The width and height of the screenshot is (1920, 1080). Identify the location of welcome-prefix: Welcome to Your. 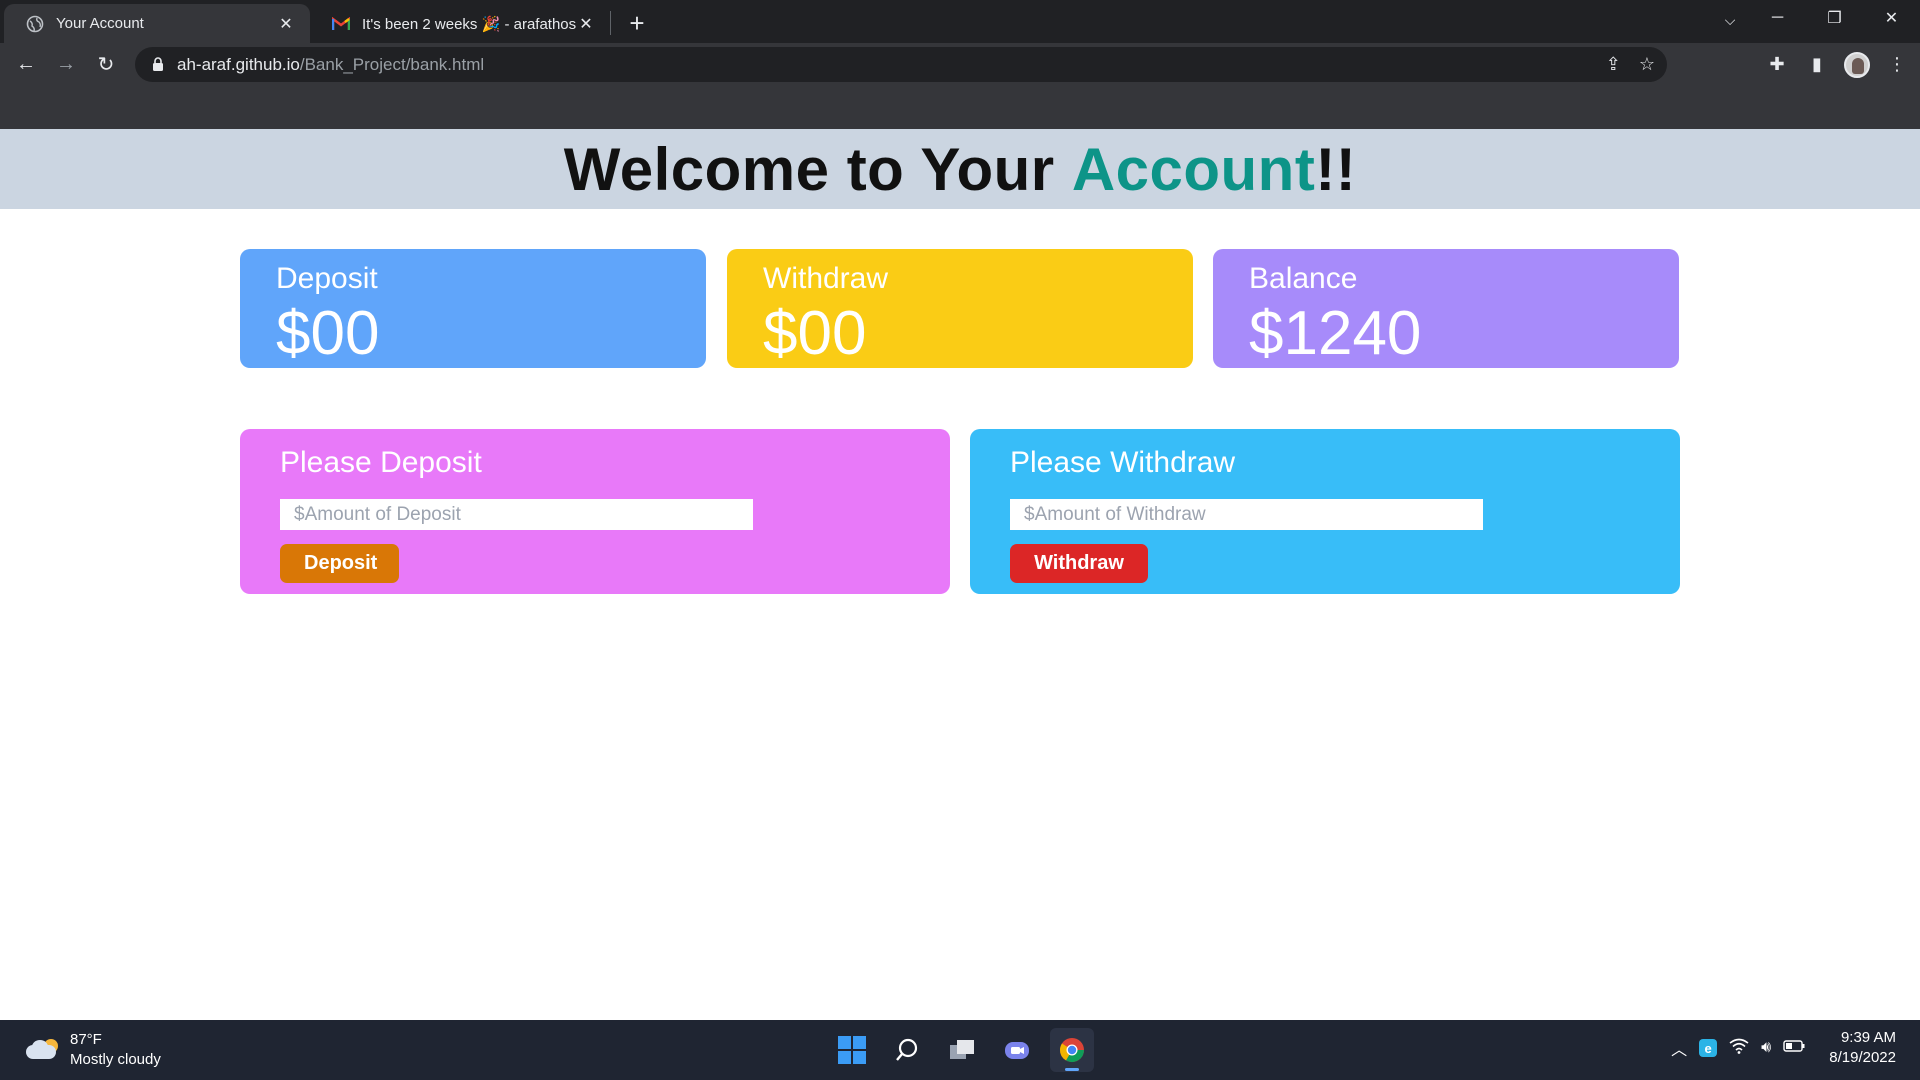
(817, 169).